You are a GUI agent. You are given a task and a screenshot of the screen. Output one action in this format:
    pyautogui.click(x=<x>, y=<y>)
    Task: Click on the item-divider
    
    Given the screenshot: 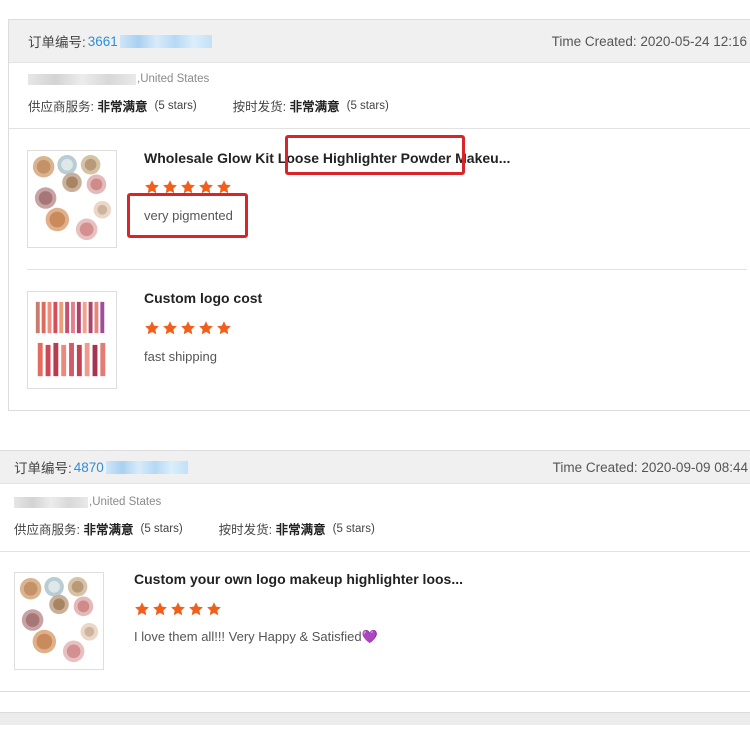 What is the action you would take?
    pyautogui.click(x=387, y=269)
    